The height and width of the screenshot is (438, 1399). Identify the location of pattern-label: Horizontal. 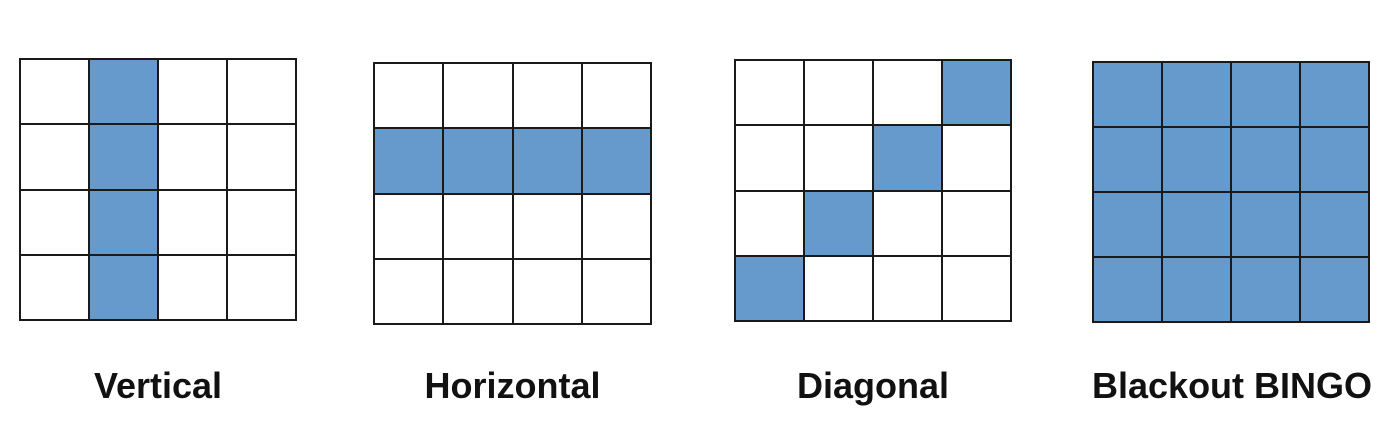
(512, 385).